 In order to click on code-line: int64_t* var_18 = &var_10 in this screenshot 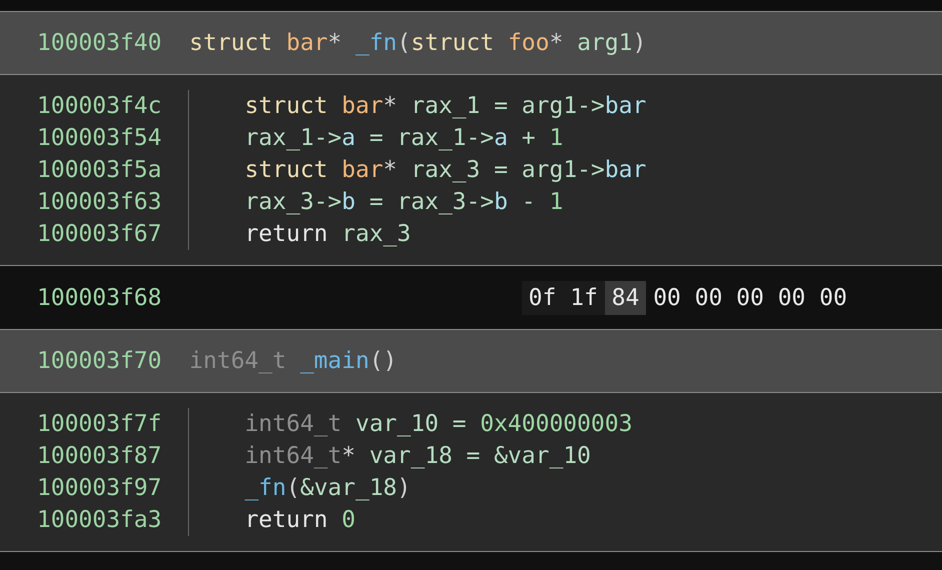, I will do `click(418, 456)`.